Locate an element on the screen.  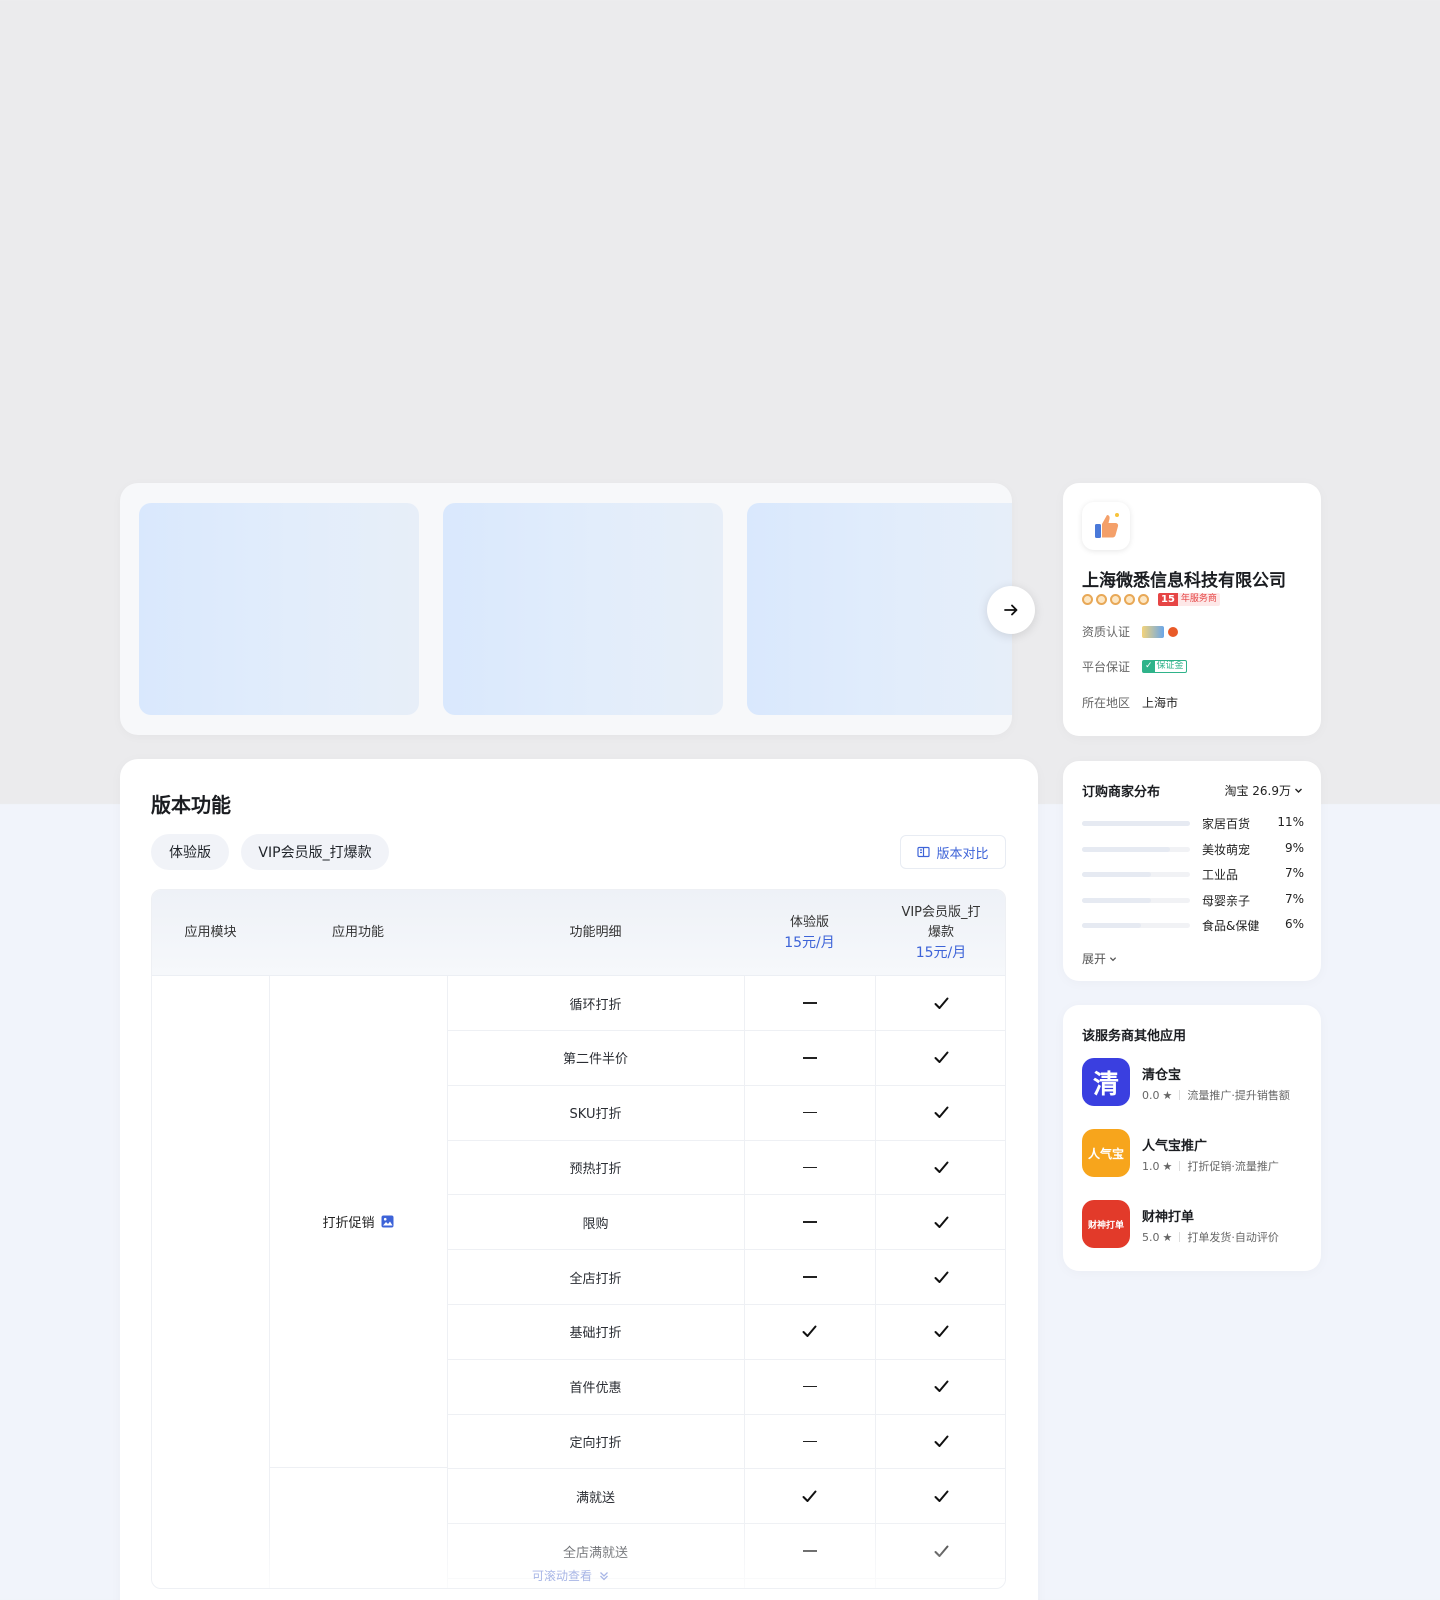
provider-name: 上海微悉信息科技有限公司 is located at coordinates (1184, 578).